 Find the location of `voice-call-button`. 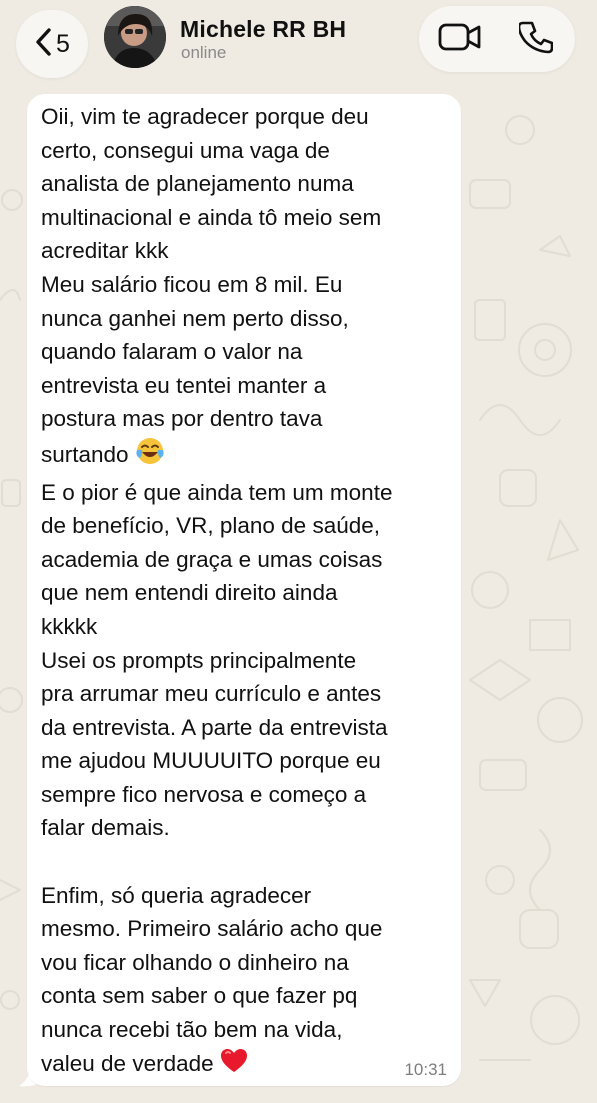

voice-call-button is located at coordinates (536, 39).